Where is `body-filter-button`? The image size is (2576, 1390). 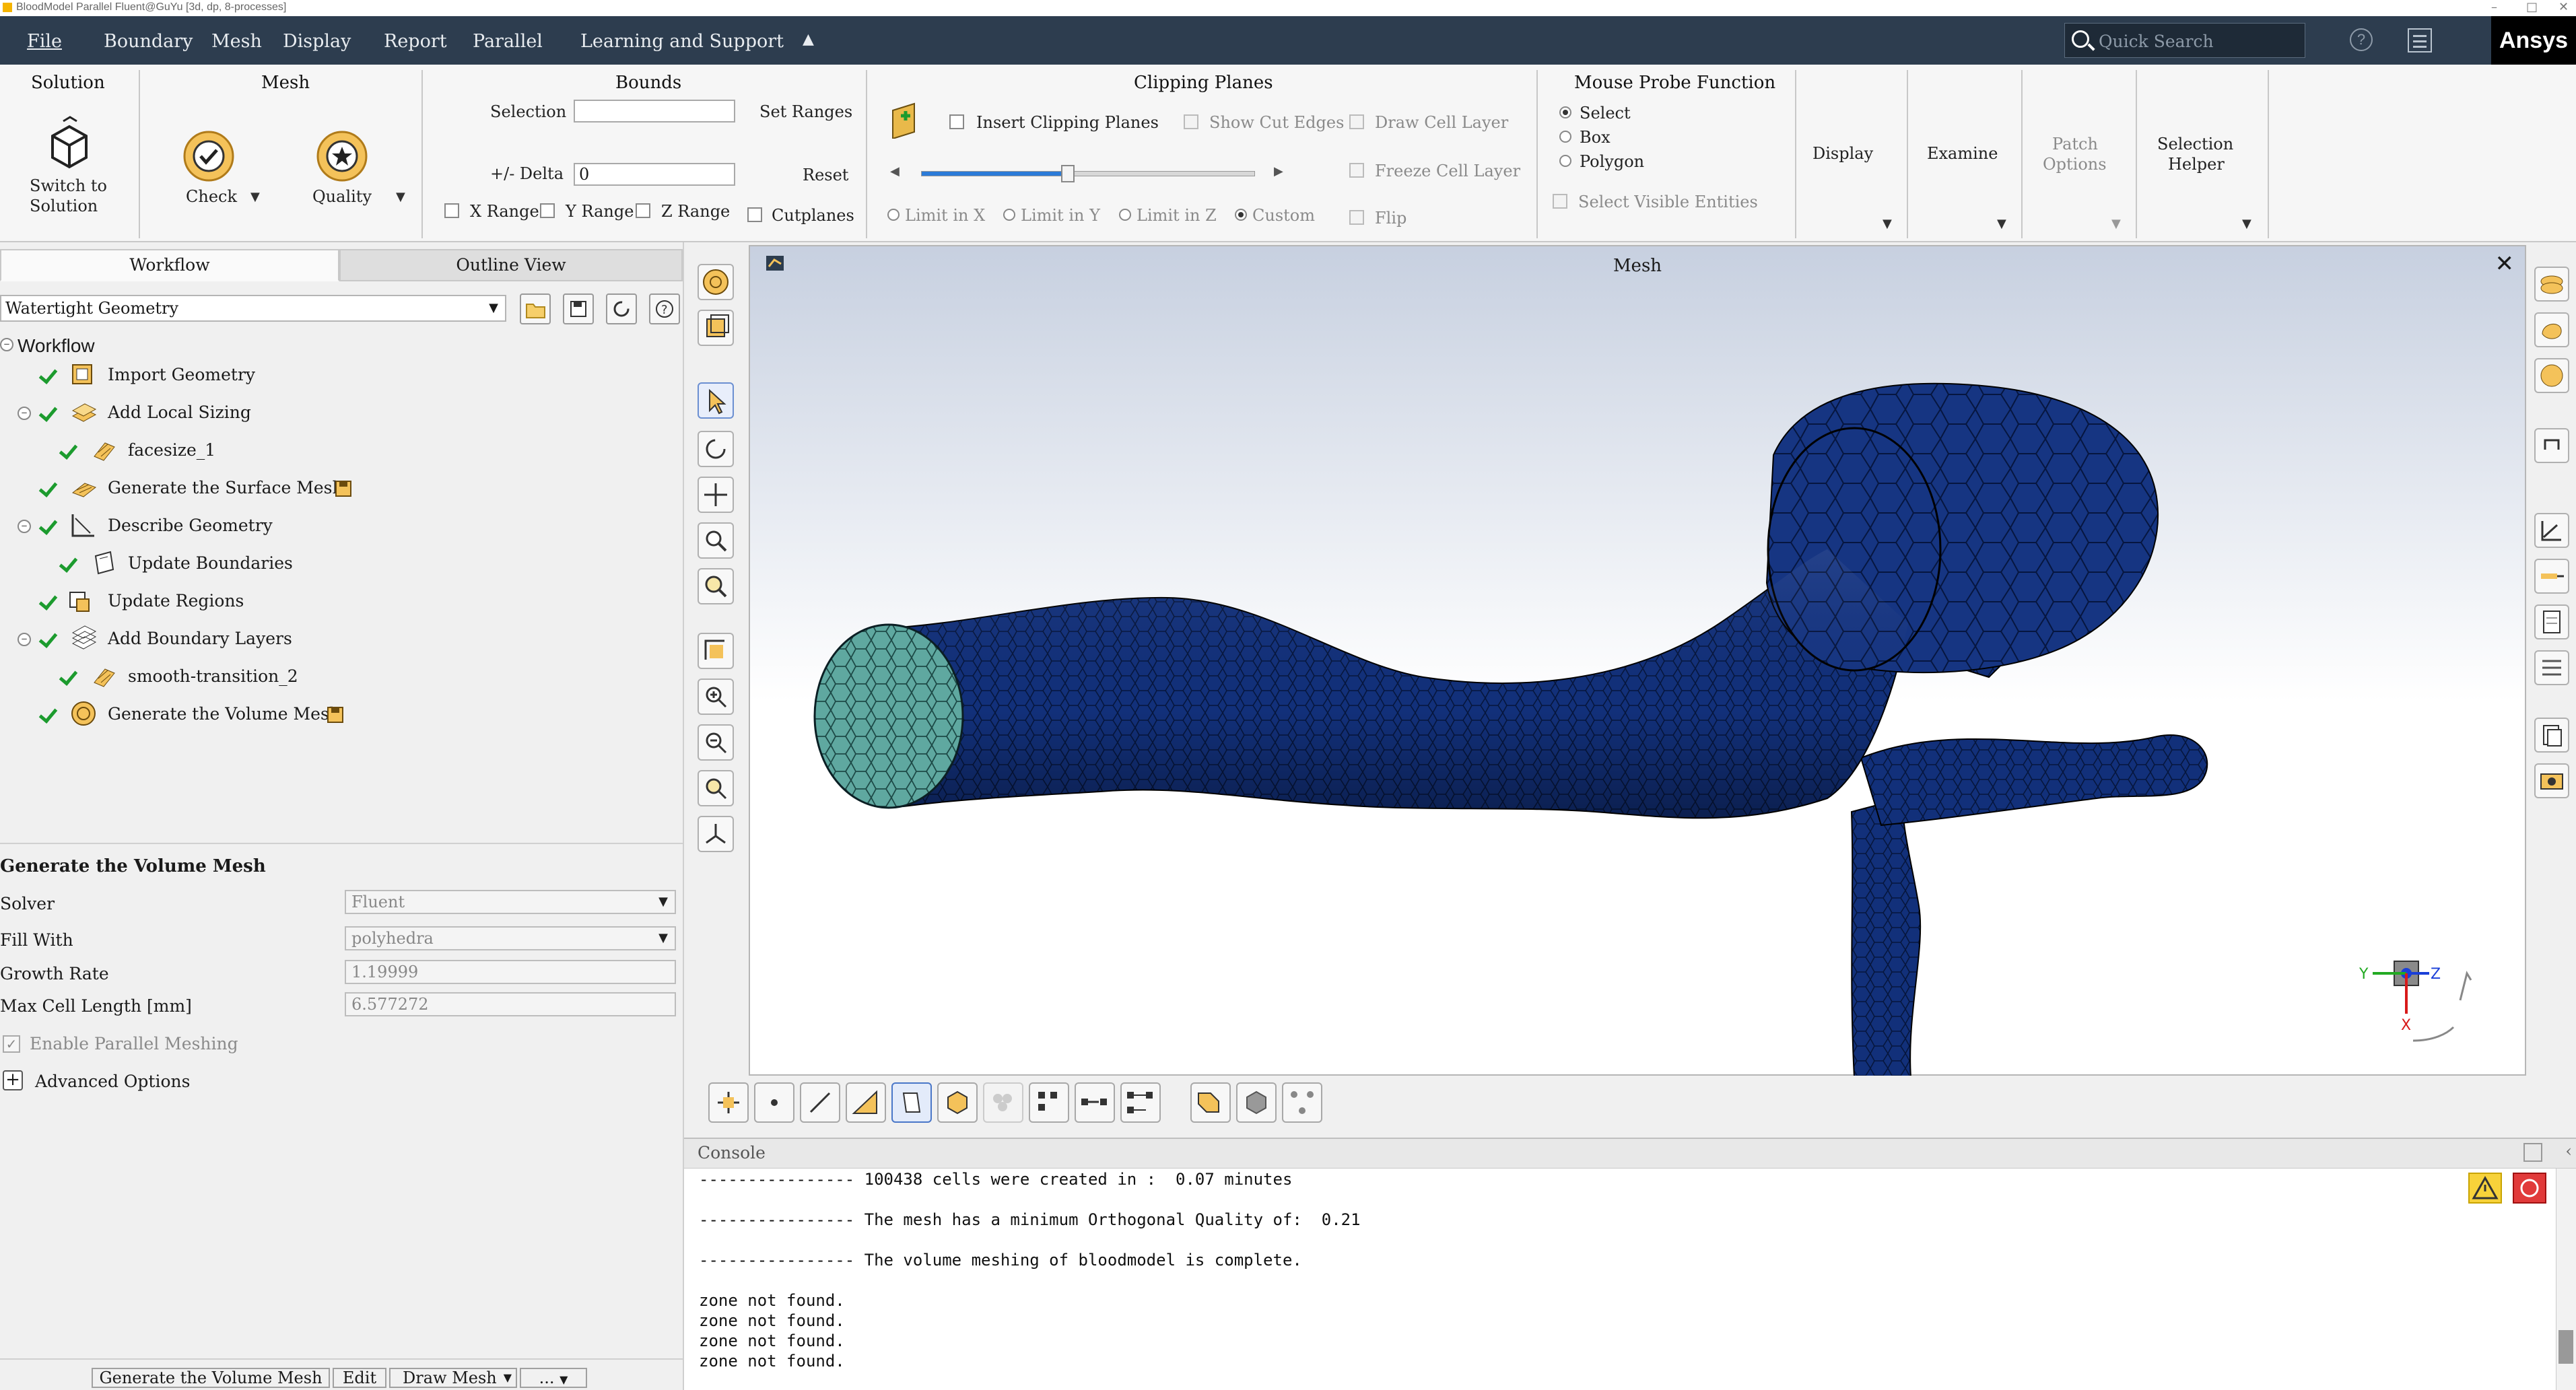 body-filter-button is located at coordinates (957, 1102).